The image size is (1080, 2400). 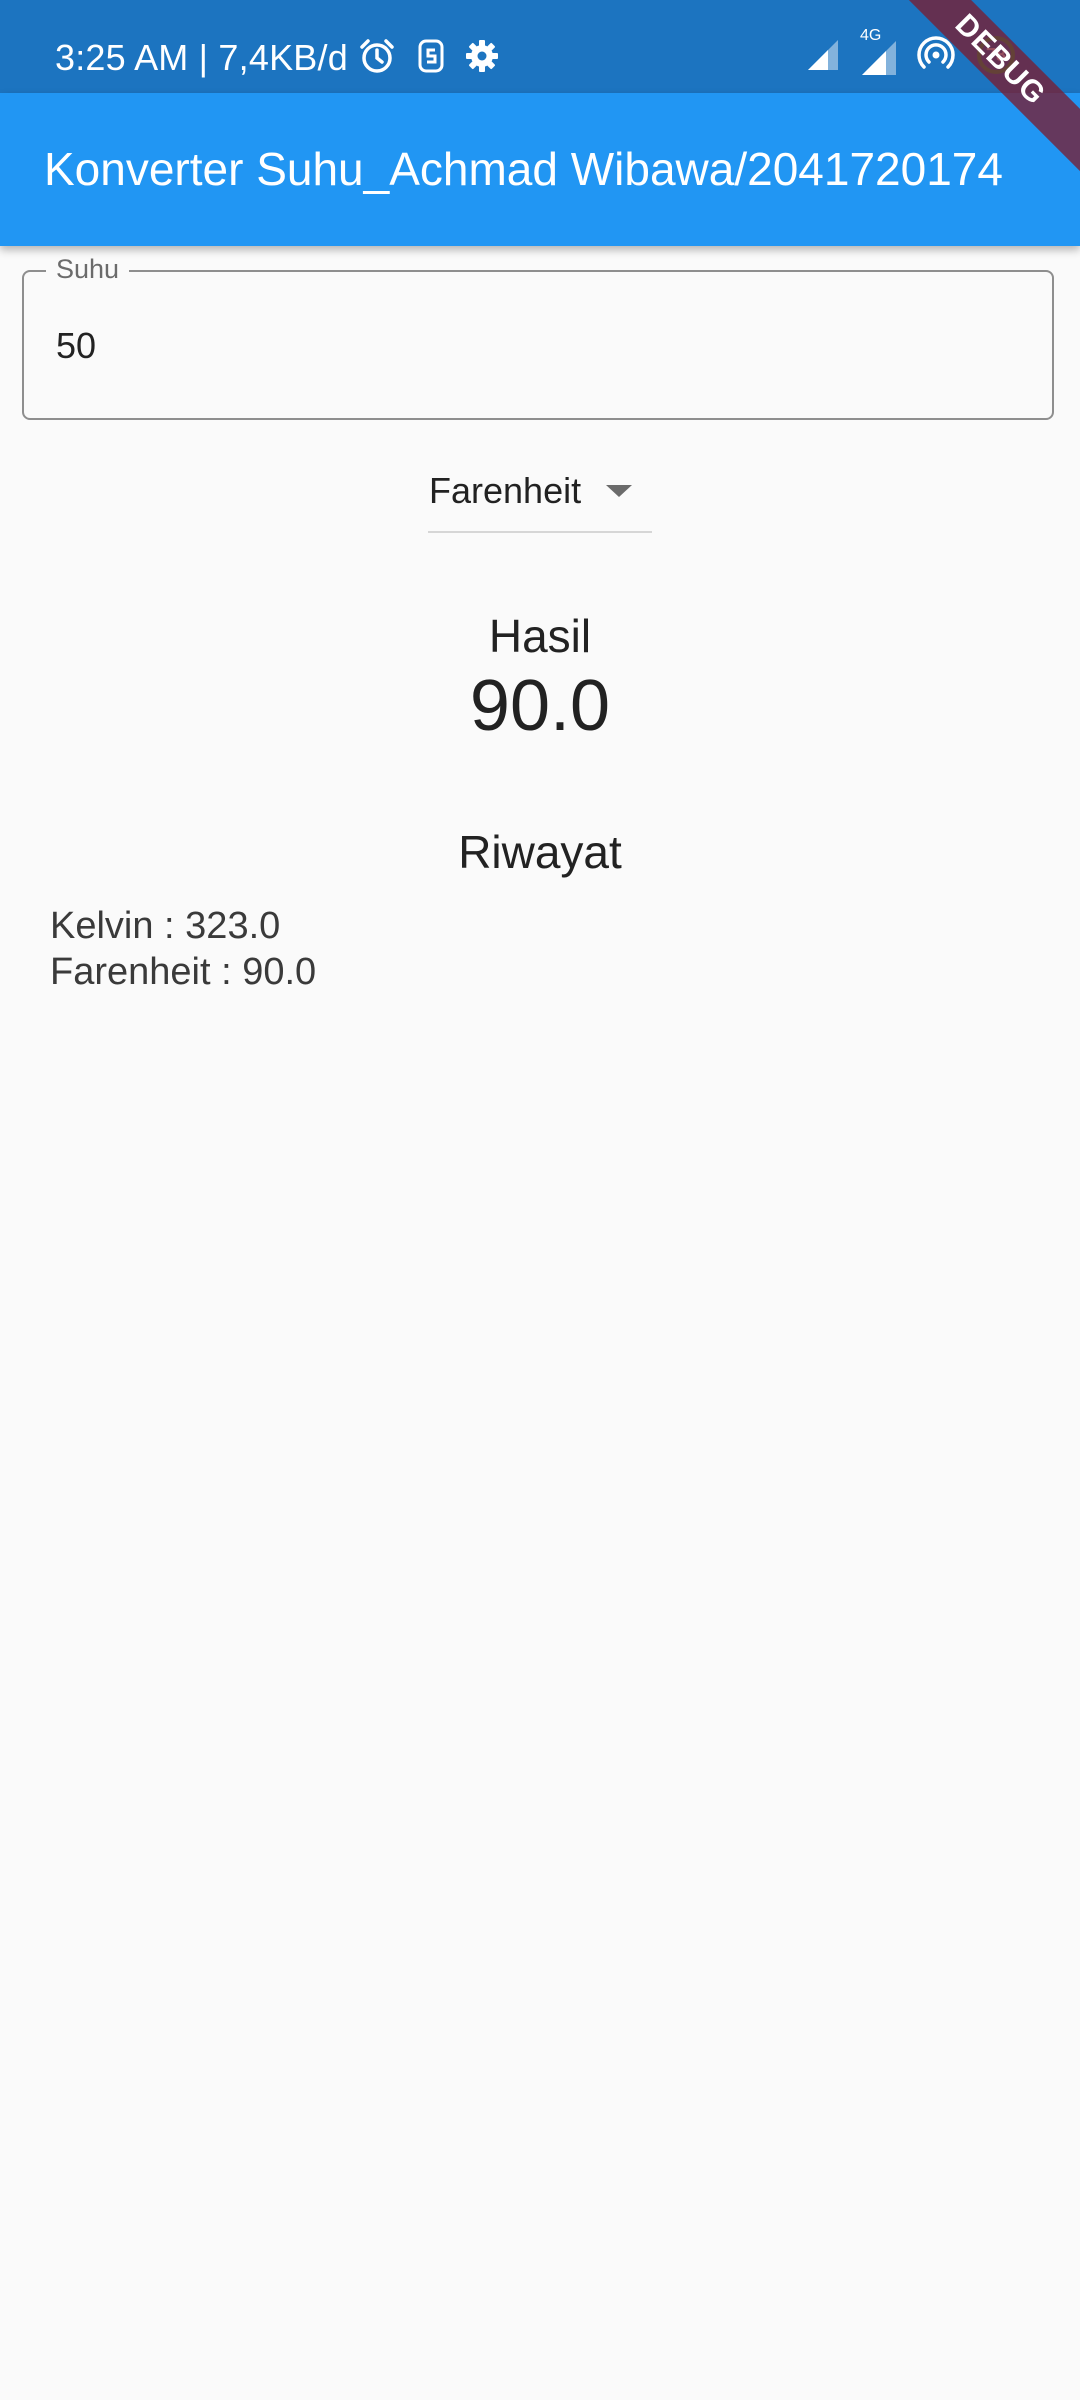 What do you see at coordinates (540, 706) in the screenshot?
I see `result-value: 90.0` at bounding box center [540, 706].